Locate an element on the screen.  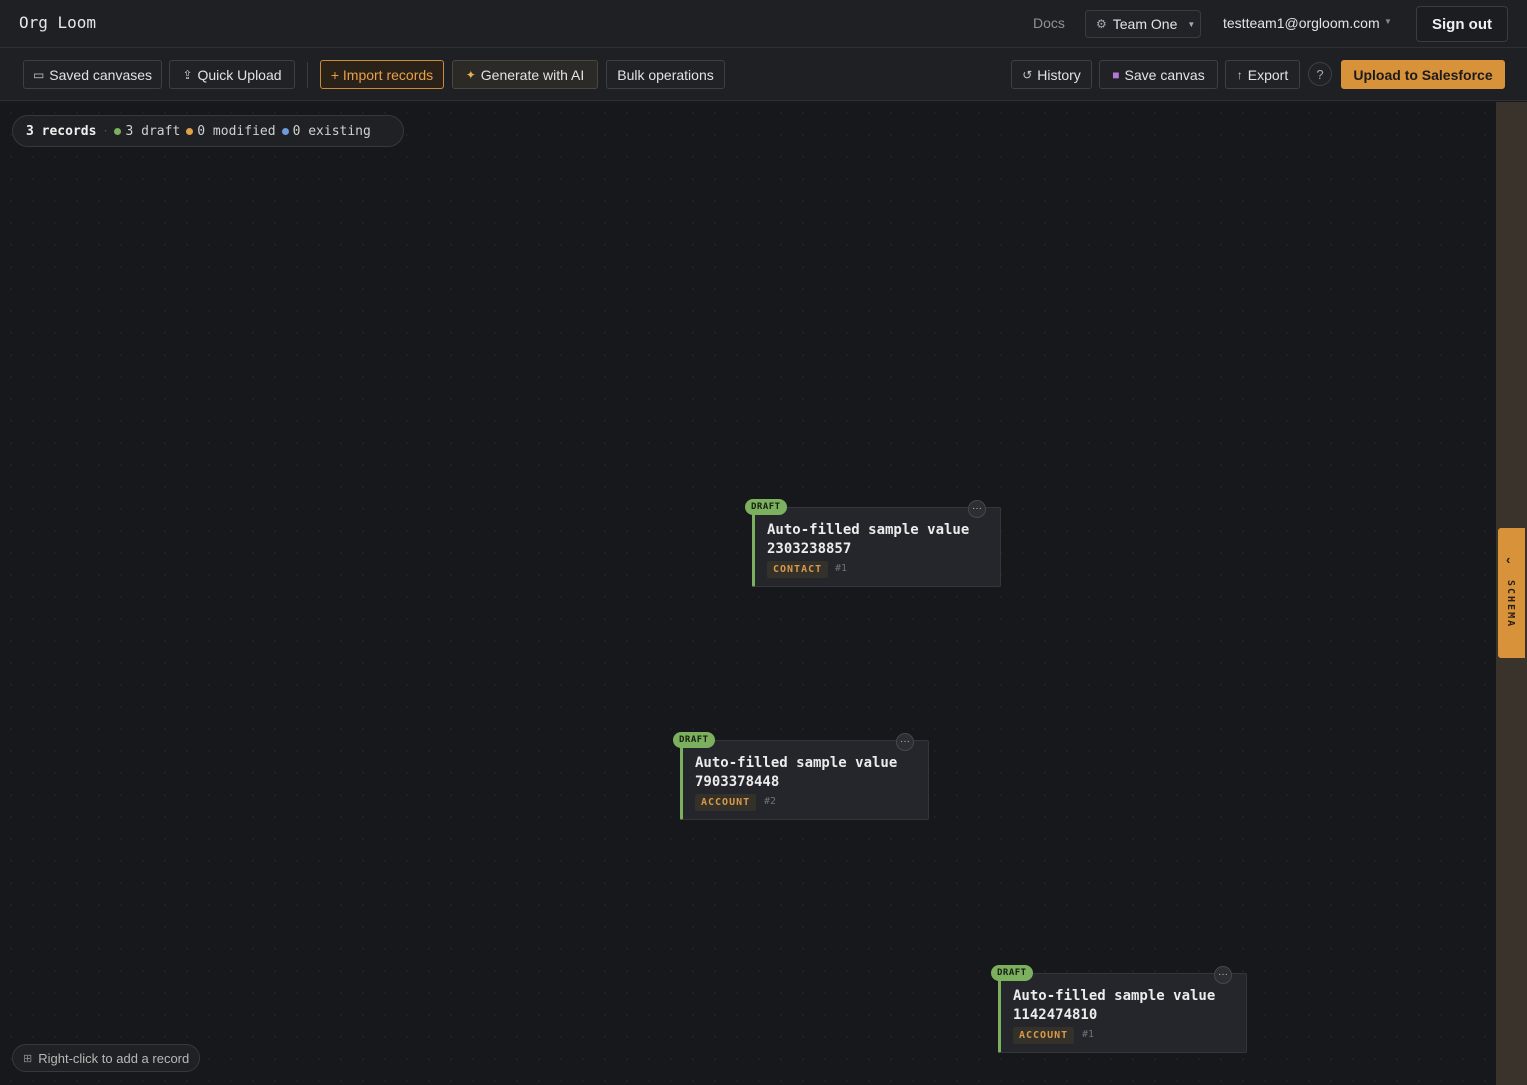
record-number: #2 is located at coordinates (770, 801).